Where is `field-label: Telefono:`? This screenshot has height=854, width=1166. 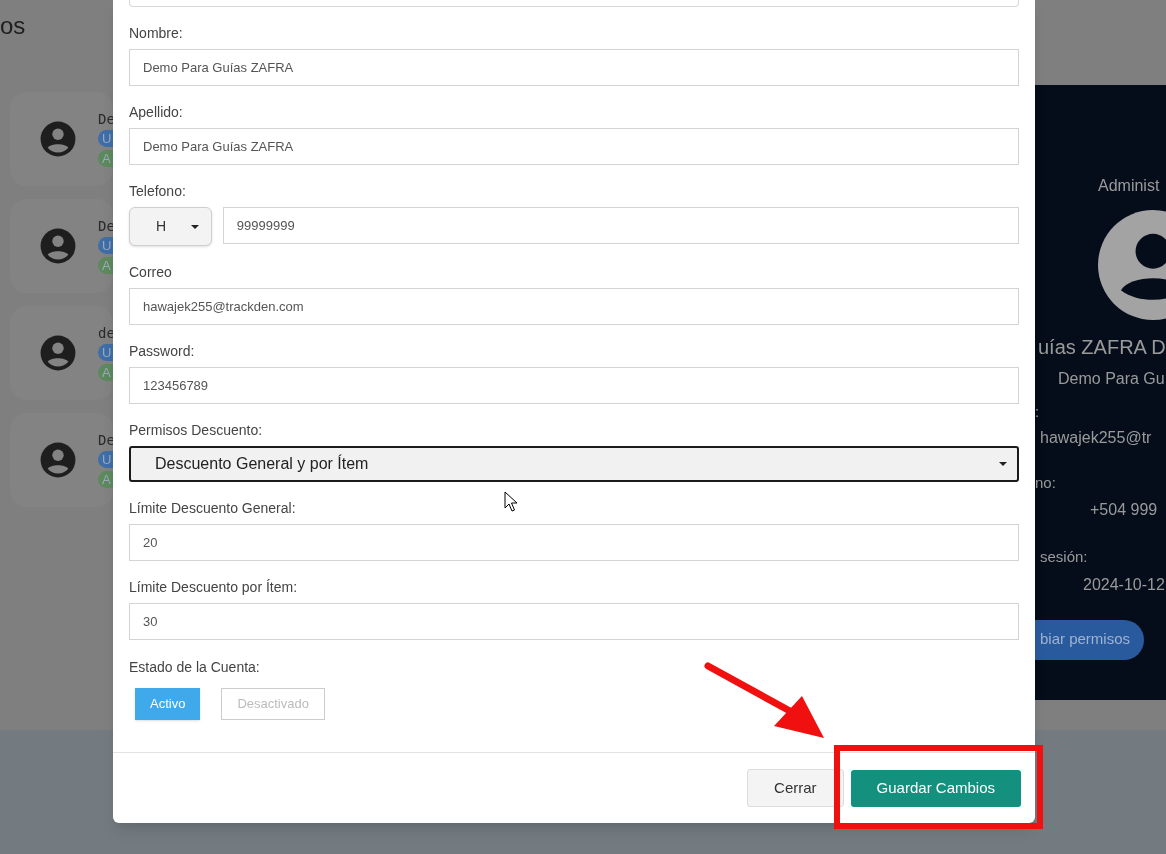 field-label: Telefono: is located at coordinates (157, 191).